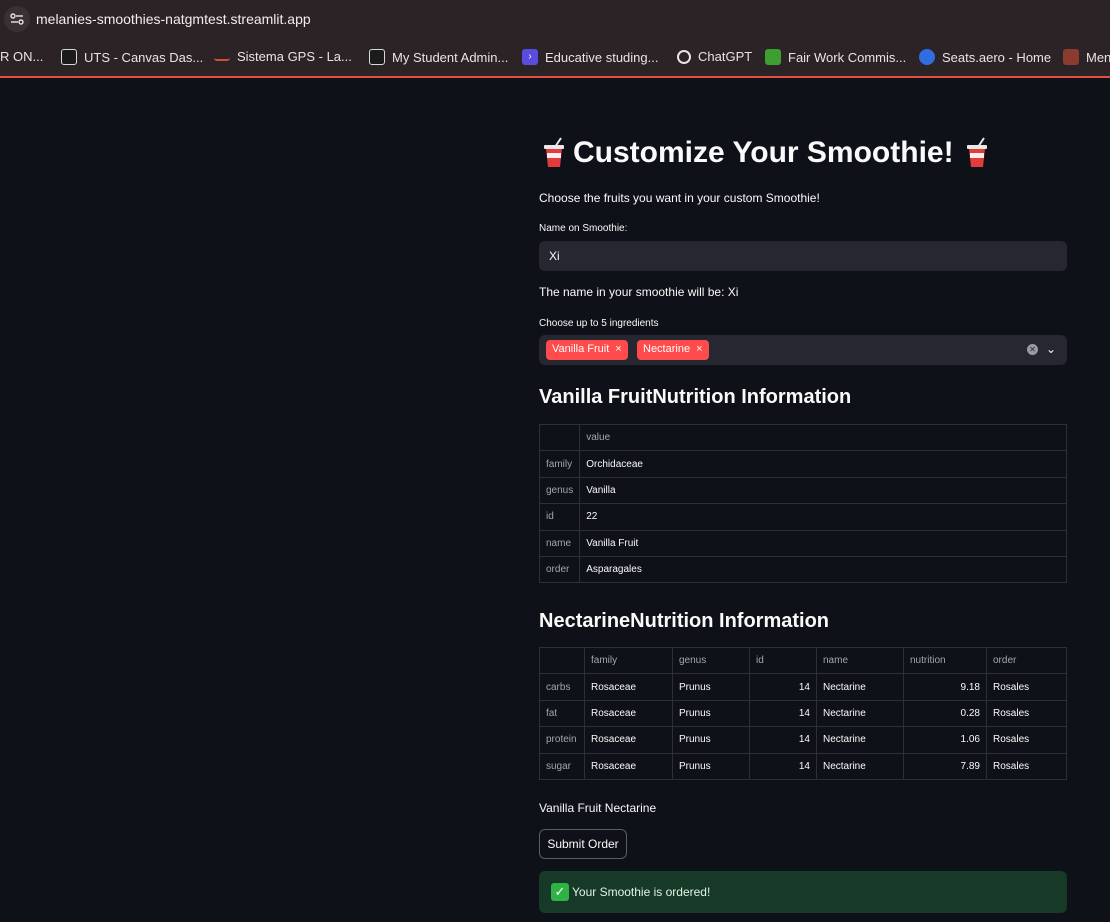 The height and width of the screenshot is (922, 1110). Describe the element at coordinates (562, 740) in the screenshot. I see `row-index: protein` at that location.